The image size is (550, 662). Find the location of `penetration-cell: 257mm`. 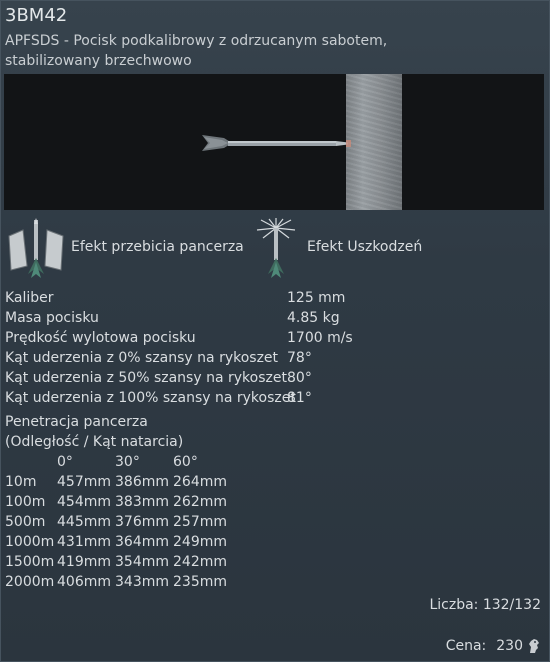

penetration-cell: 257mm is located at coordinates (200, 522).